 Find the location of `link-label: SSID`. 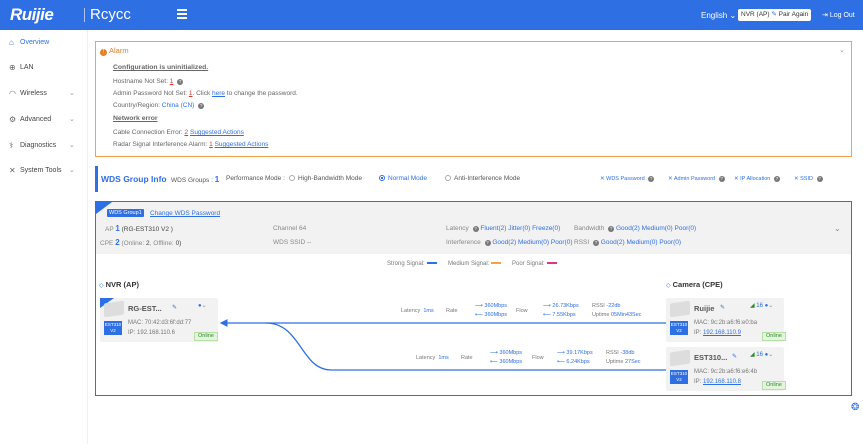

link-label: SSID is located at coordinates (806, 179).